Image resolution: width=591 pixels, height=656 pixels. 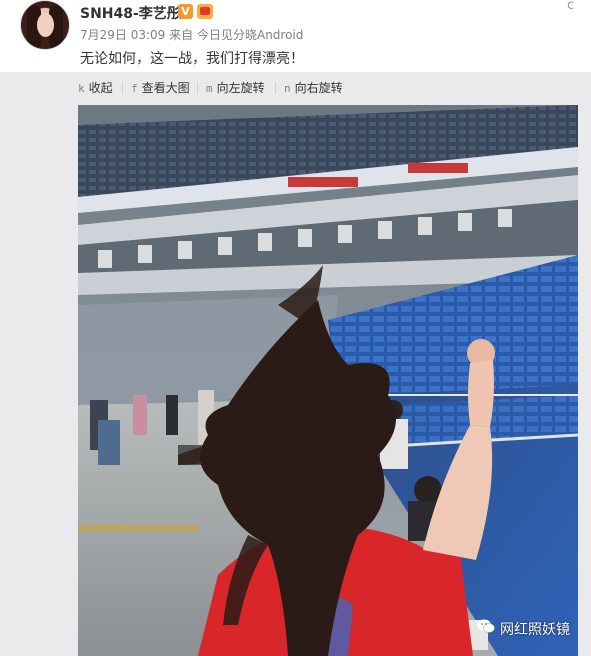 I want to click on source-prefix: 来自, so click(x=181, y=35).